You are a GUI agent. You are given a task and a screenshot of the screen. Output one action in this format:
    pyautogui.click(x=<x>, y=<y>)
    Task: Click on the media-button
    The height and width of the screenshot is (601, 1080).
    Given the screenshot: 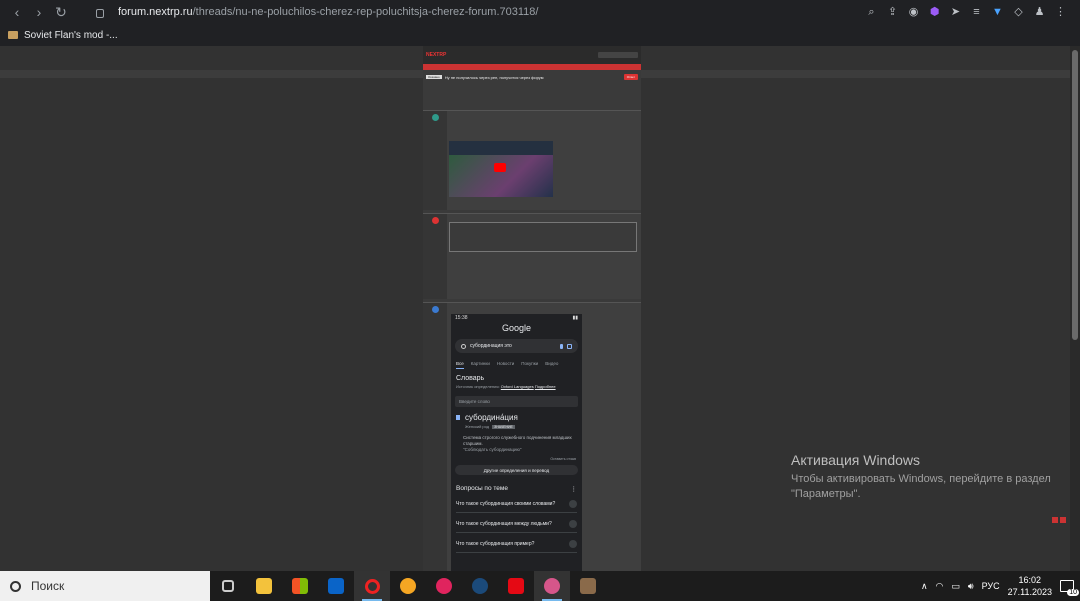 What is the action you would take?
    pyautogui.click(x=444, y=586)
    